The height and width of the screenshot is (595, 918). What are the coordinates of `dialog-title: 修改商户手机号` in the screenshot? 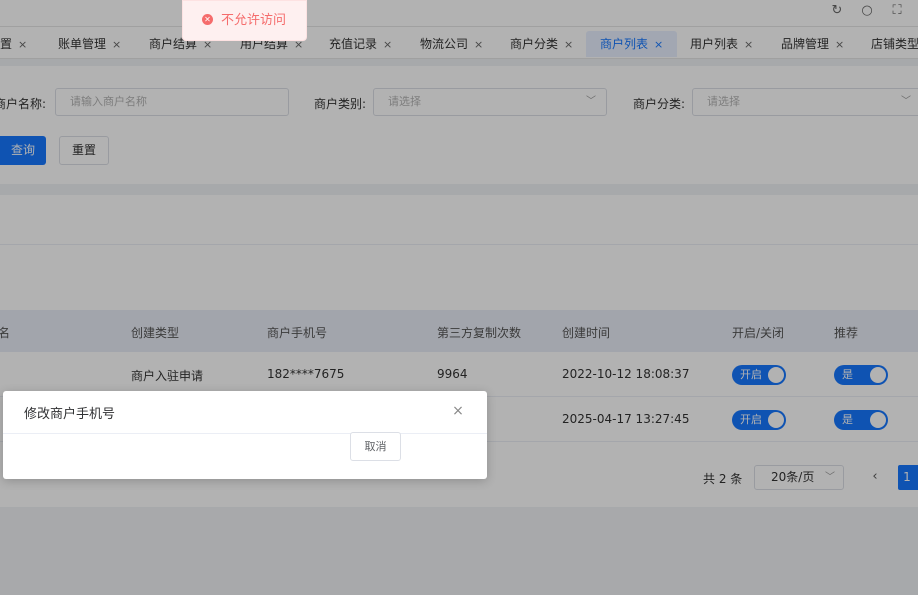 It's located at (70, 414).